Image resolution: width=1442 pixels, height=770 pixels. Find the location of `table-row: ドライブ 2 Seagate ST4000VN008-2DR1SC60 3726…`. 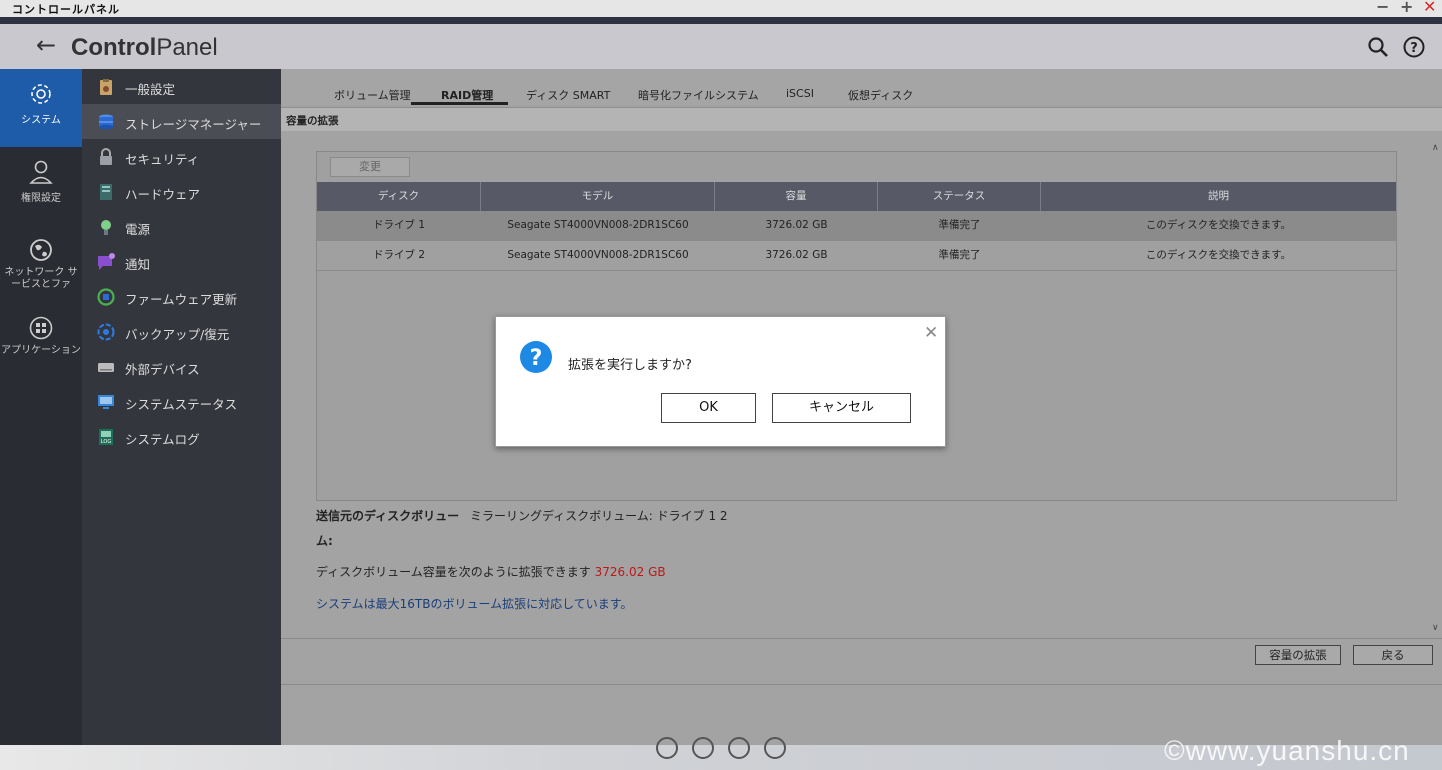

table-row: ドライブ 2 Seagate ST4000VN008-2DR1SC60 3726… is located at coordinates (856, 256).